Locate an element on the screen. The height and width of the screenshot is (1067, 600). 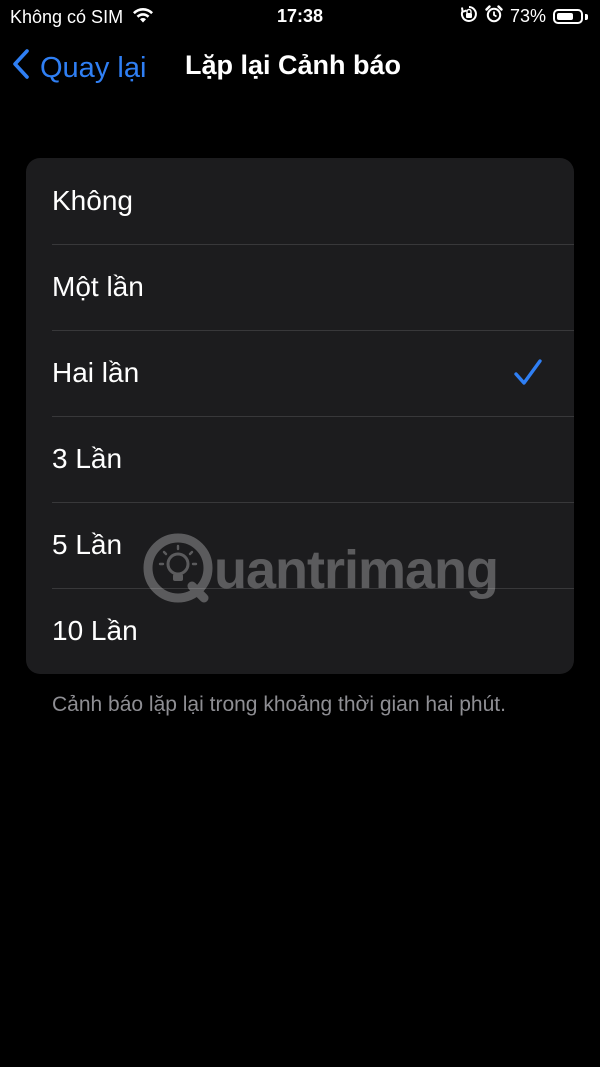
option-row-twice: Hai lần is located at coordinates (300, 373).